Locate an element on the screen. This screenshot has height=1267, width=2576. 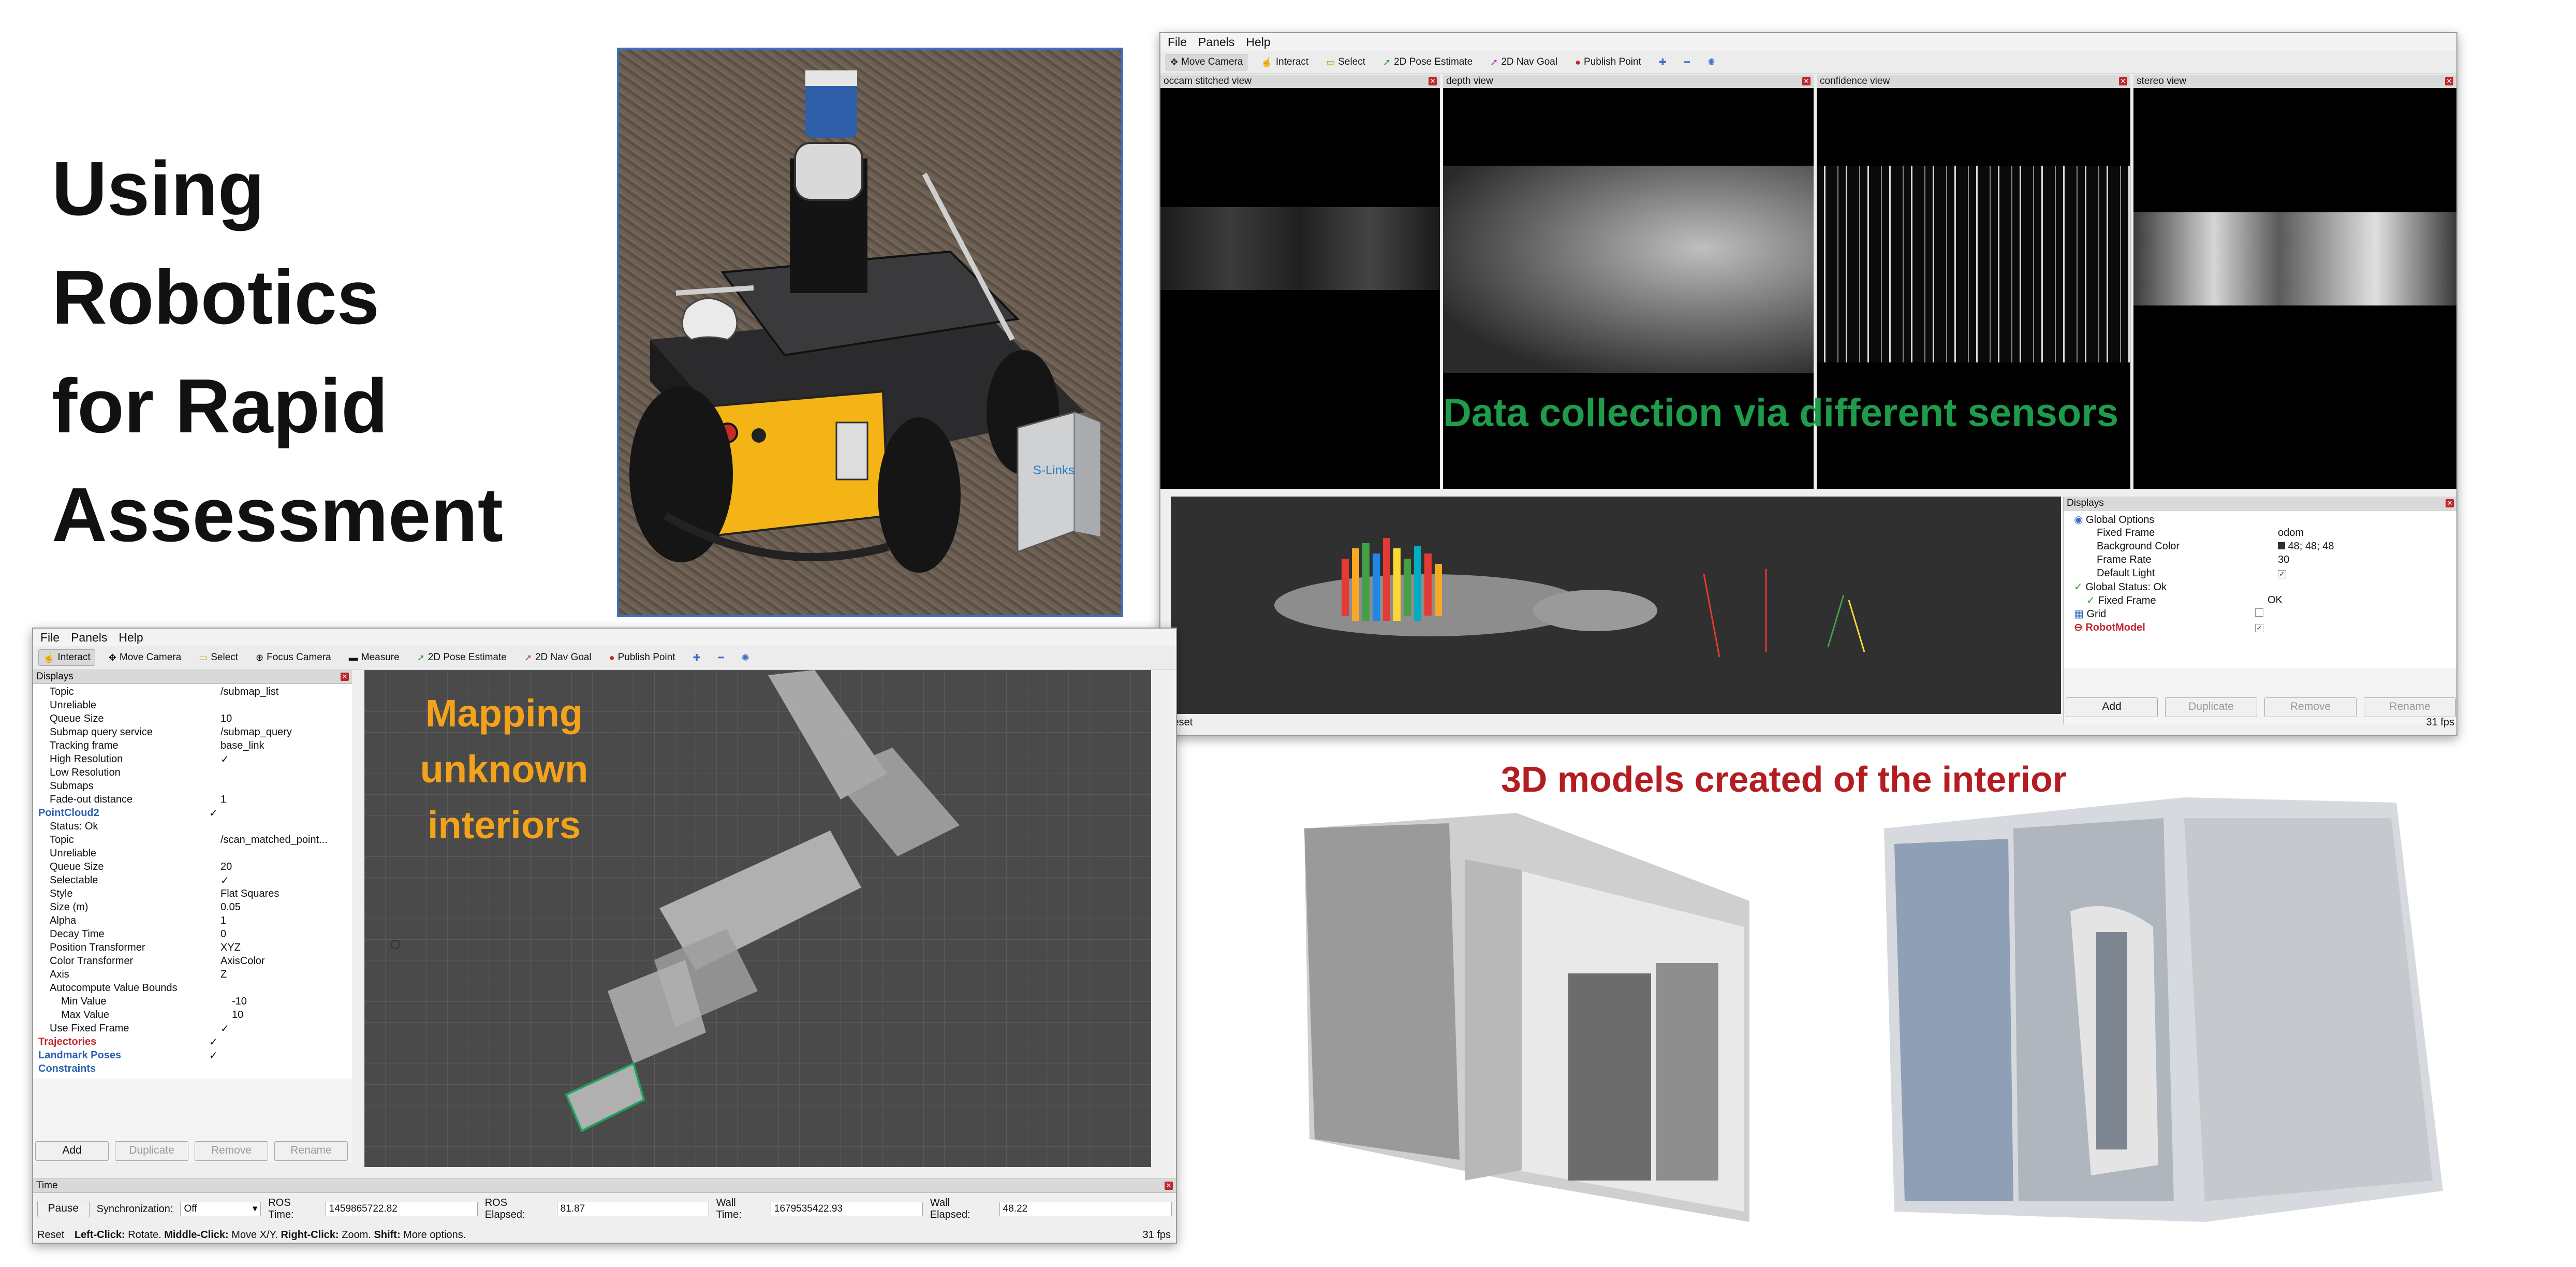
property-row: Tracking frame base_link is located at coordinates (193, 745).